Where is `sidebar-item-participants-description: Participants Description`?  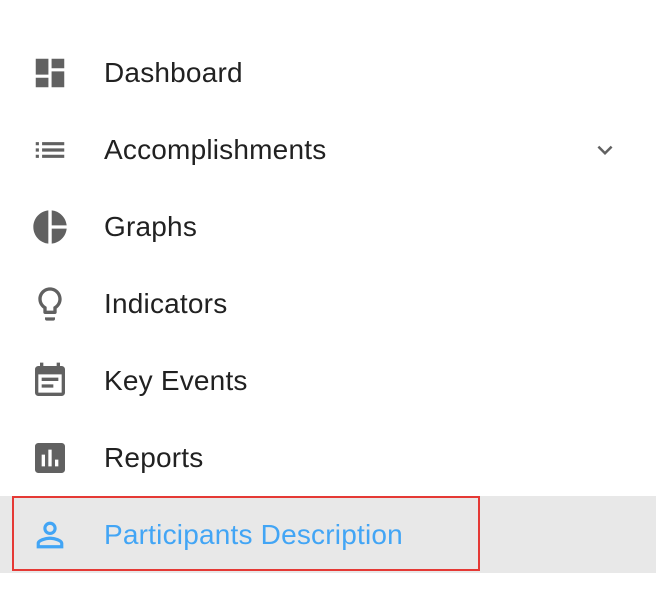
sidebar-item-participants-description: Participants Description is located at coordinates (328, 534).